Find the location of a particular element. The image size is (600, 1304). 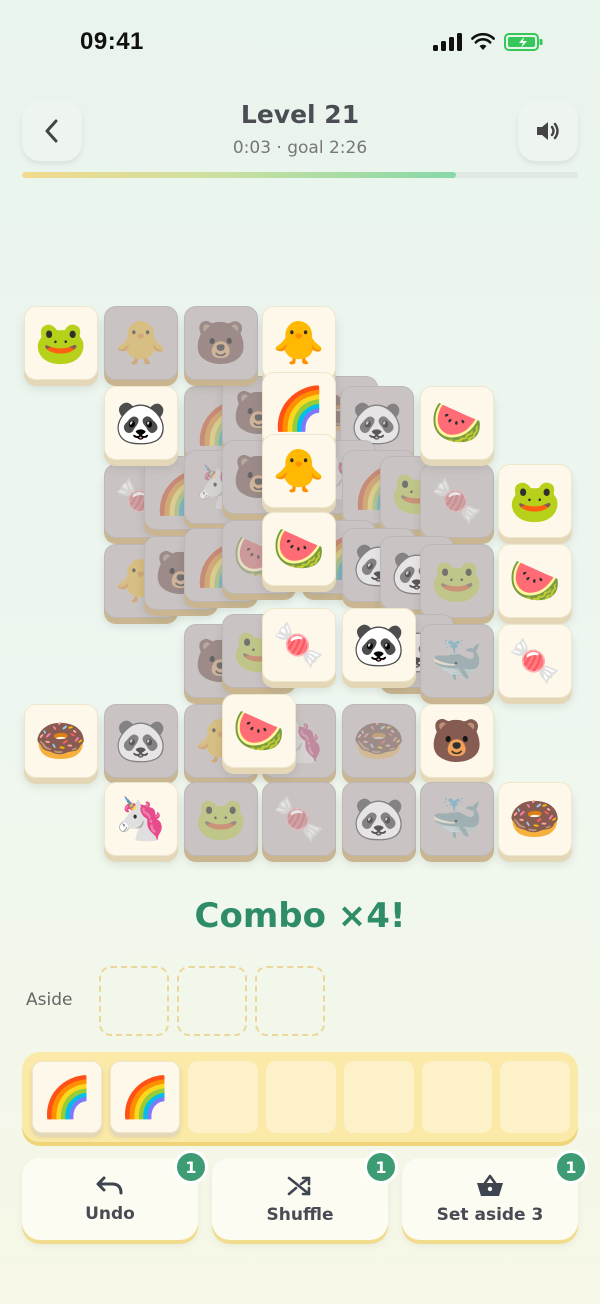

tile-tray: 🌈 🌈 is located at coordinates (300, 1097).